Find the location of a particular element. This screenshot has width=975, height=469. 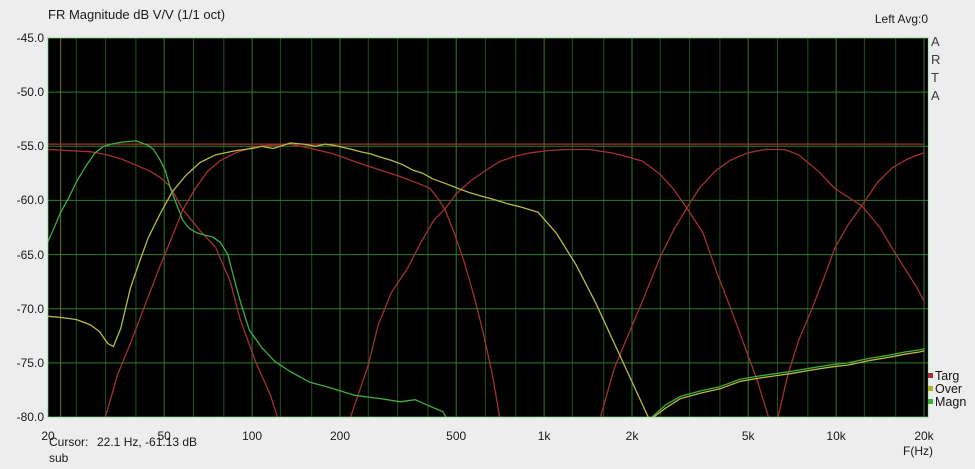

x-tick-label: 2k is located at coordinates (632, 436).